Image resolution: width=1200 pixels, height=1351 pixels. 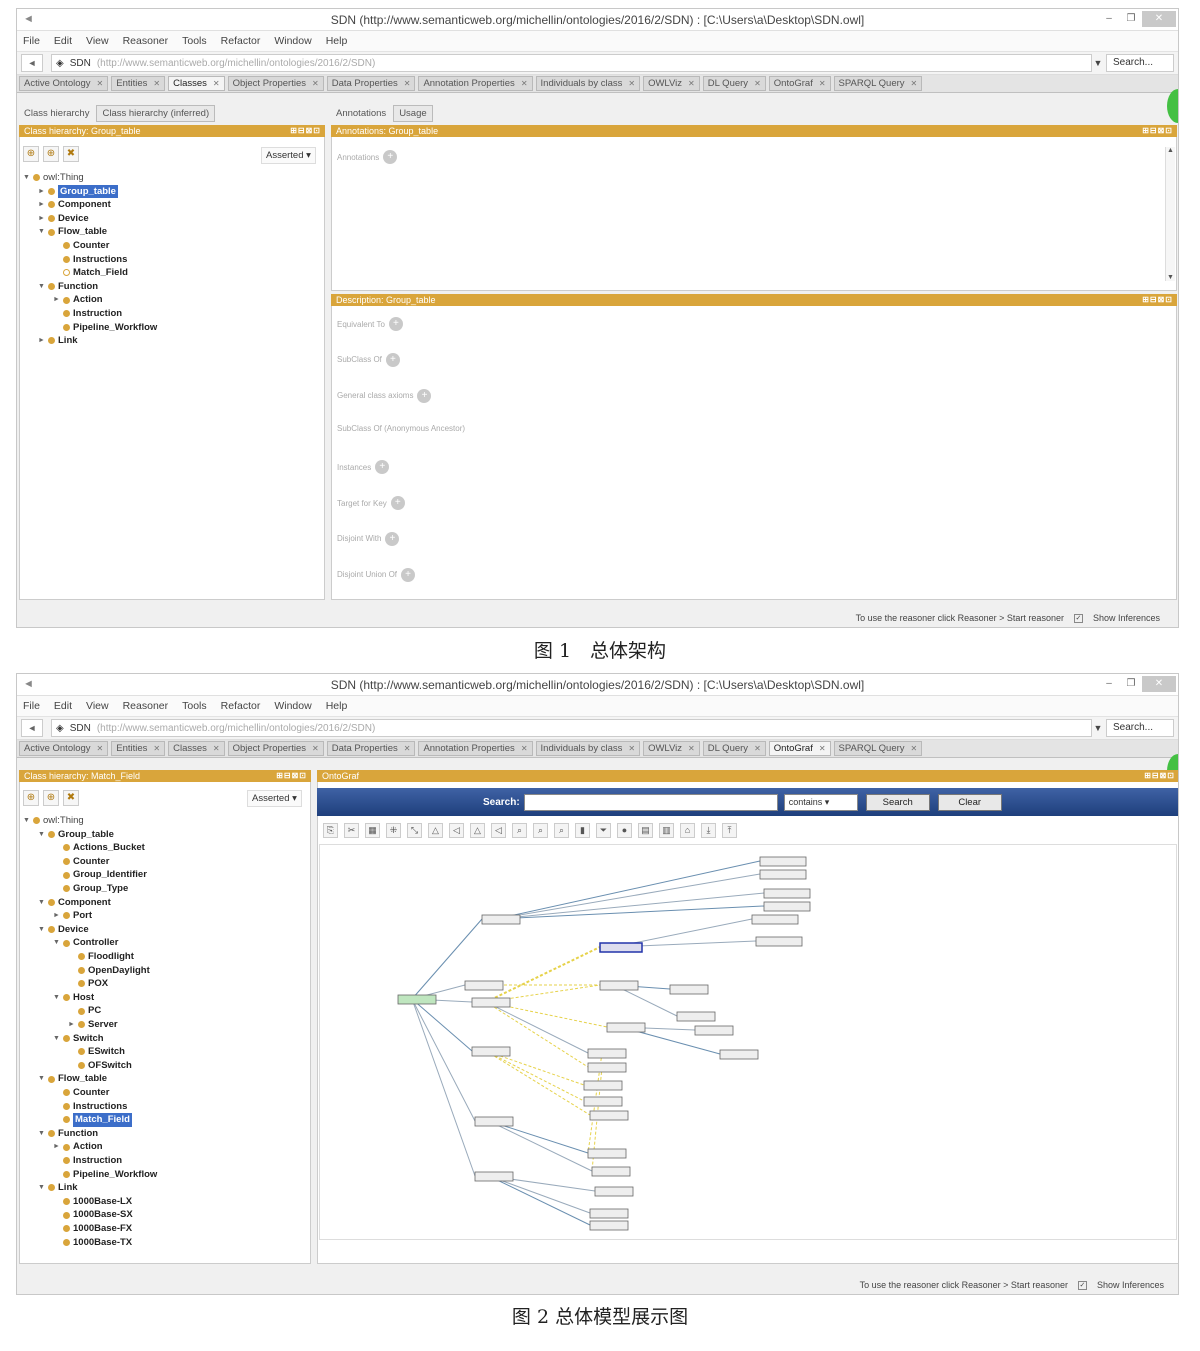 I want to click on radial-layout-icon: ⁜, so click(x=393, y=830).